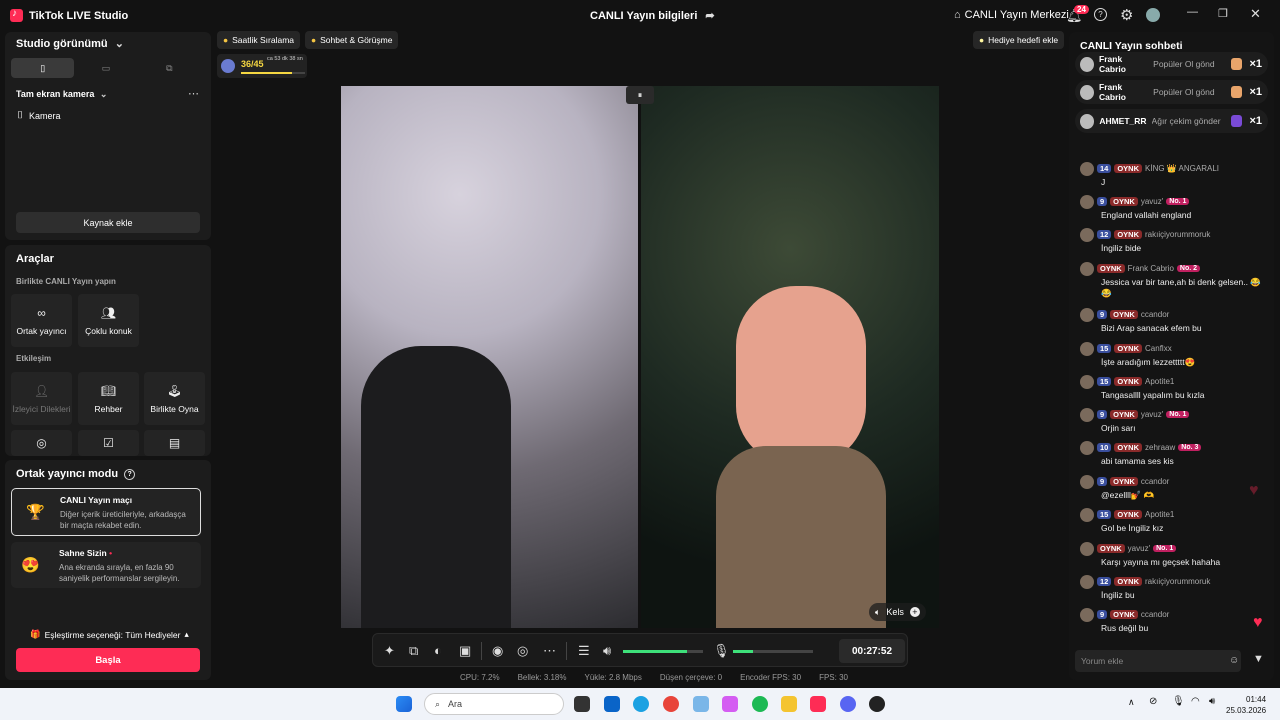 The image size is (1280, 720). What do you see at coordinates (174, 443) in the screenshot?
I see `tool-tile-partial-3: ▤` at bounding box center [174, 443].